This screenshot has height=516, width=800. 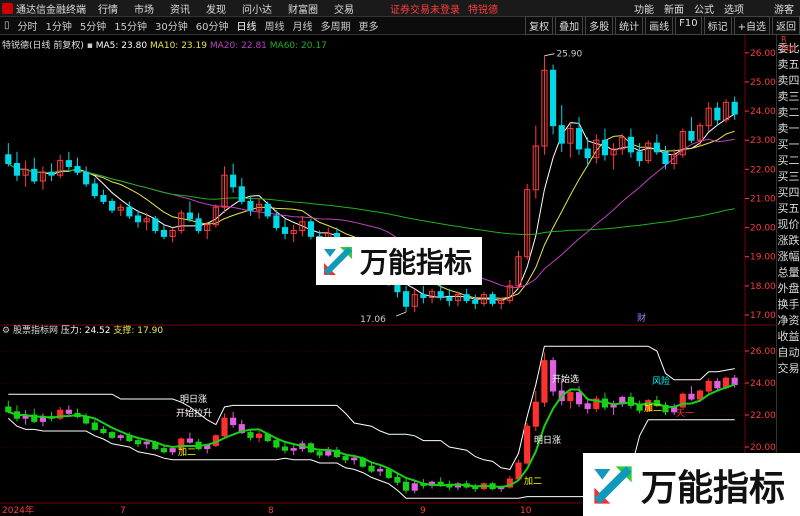 What do you see at coordinates (130, 25) in the screenshot?
I see `period-15min: 15分钟` at bounding box center [130, 25].